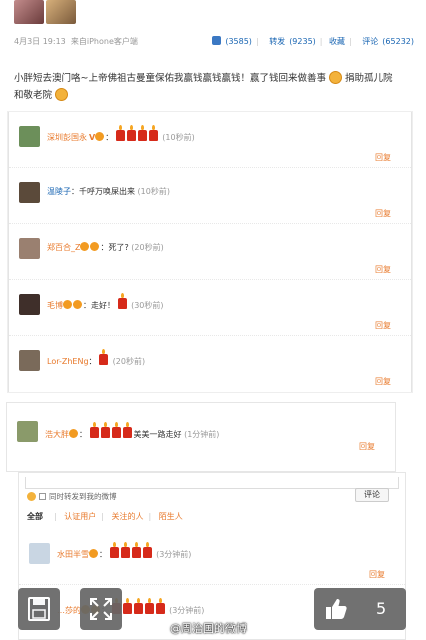 The height and width of the screenshot is (640, 426). Describe the element at coordinates (69, 610) in the screenshot. I see `comment-user: …莎的` at that location.